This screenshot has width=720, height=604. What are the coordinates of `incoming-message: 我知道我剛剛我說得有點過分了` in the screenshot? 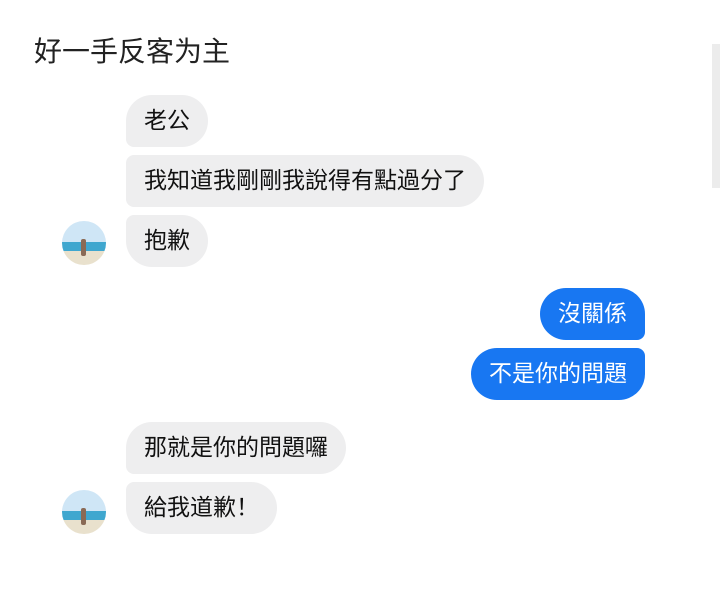 It's located at (305, 181).